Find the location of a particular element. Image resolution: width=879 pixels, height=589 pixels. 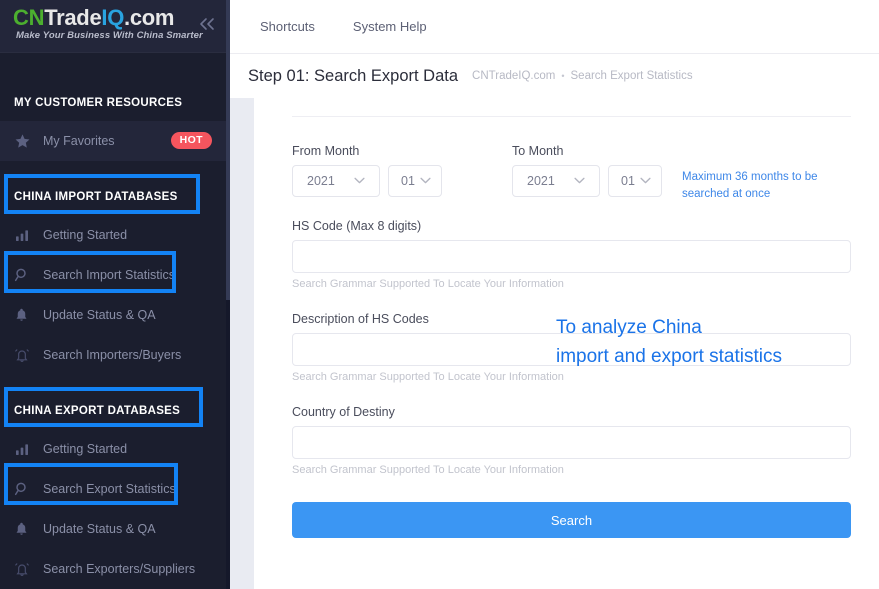

logo-tagline: Make Your Business With China Smarter is located at coordinates (109, 35).